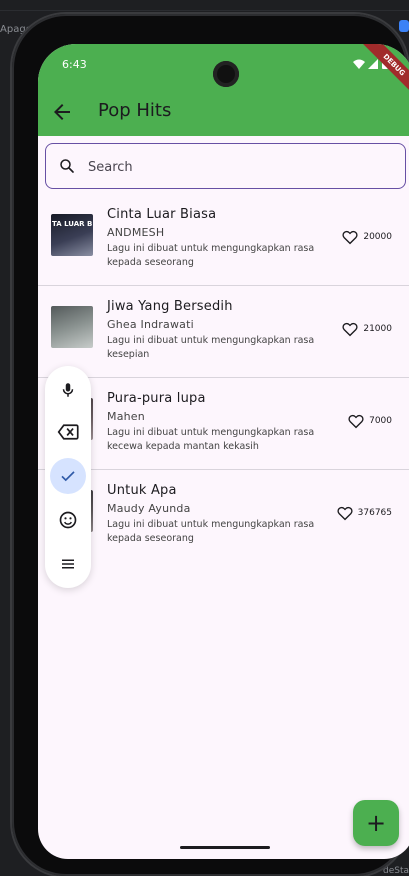 The height and width of the screenshot is (876, 409). Describe the element at coordinates (74, 64) in the screenshot. I see `status-time: 6:43` at that location.